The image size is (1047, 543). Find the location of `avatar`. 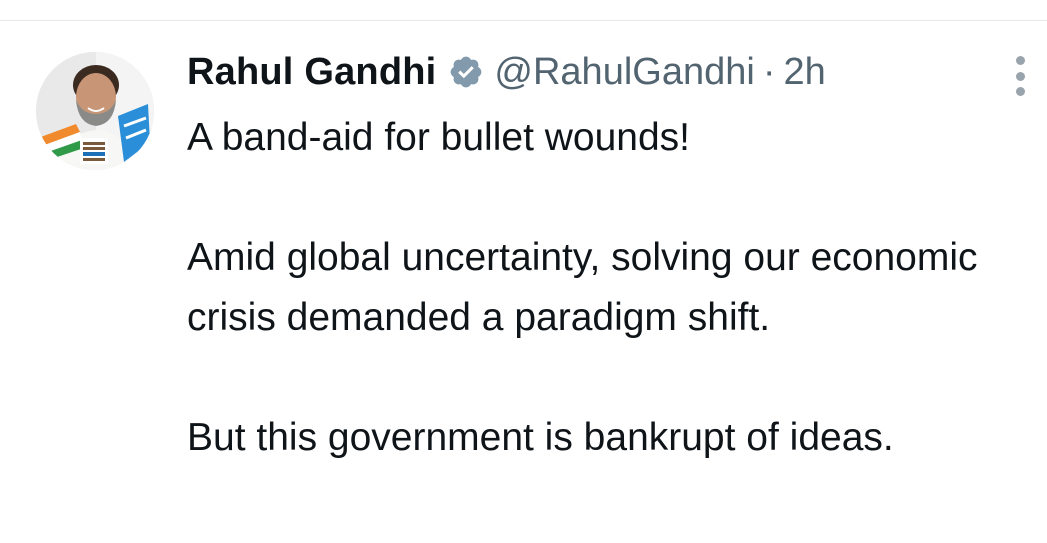

avatar is located at coordinates (95, 111).